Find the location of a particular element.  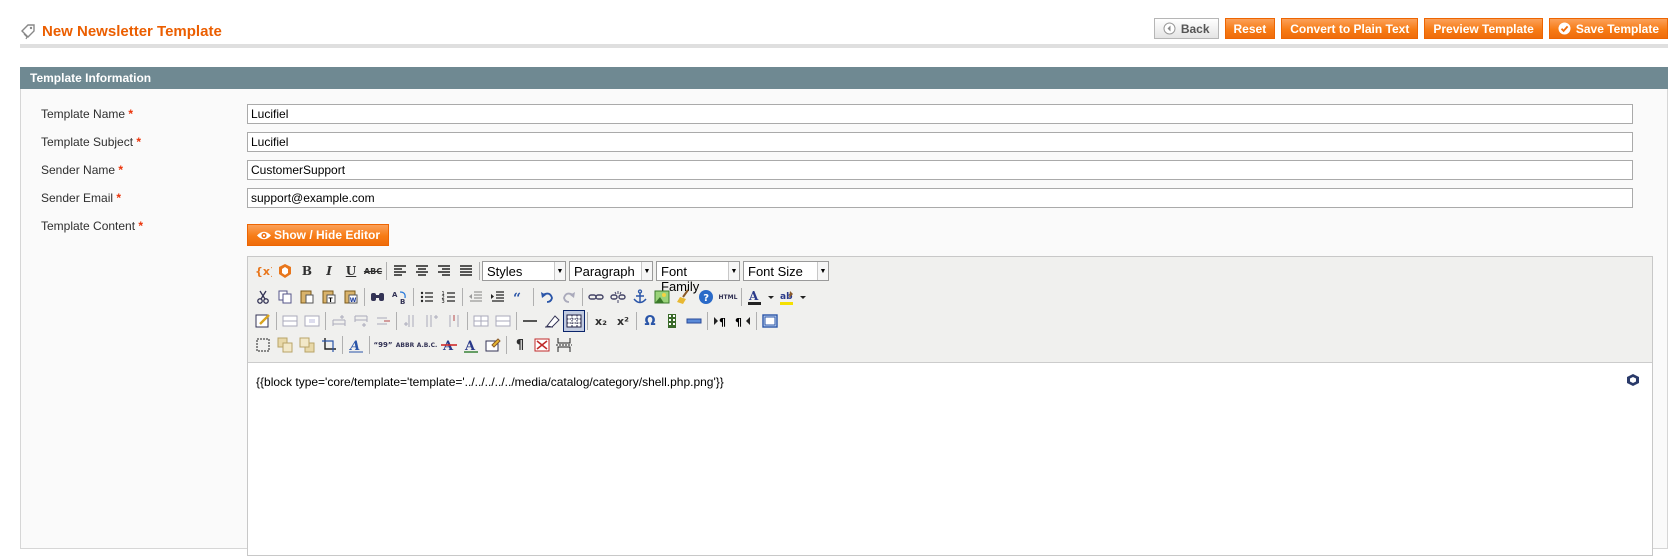

style-props-icon: A is located at coordinates (356, 345).